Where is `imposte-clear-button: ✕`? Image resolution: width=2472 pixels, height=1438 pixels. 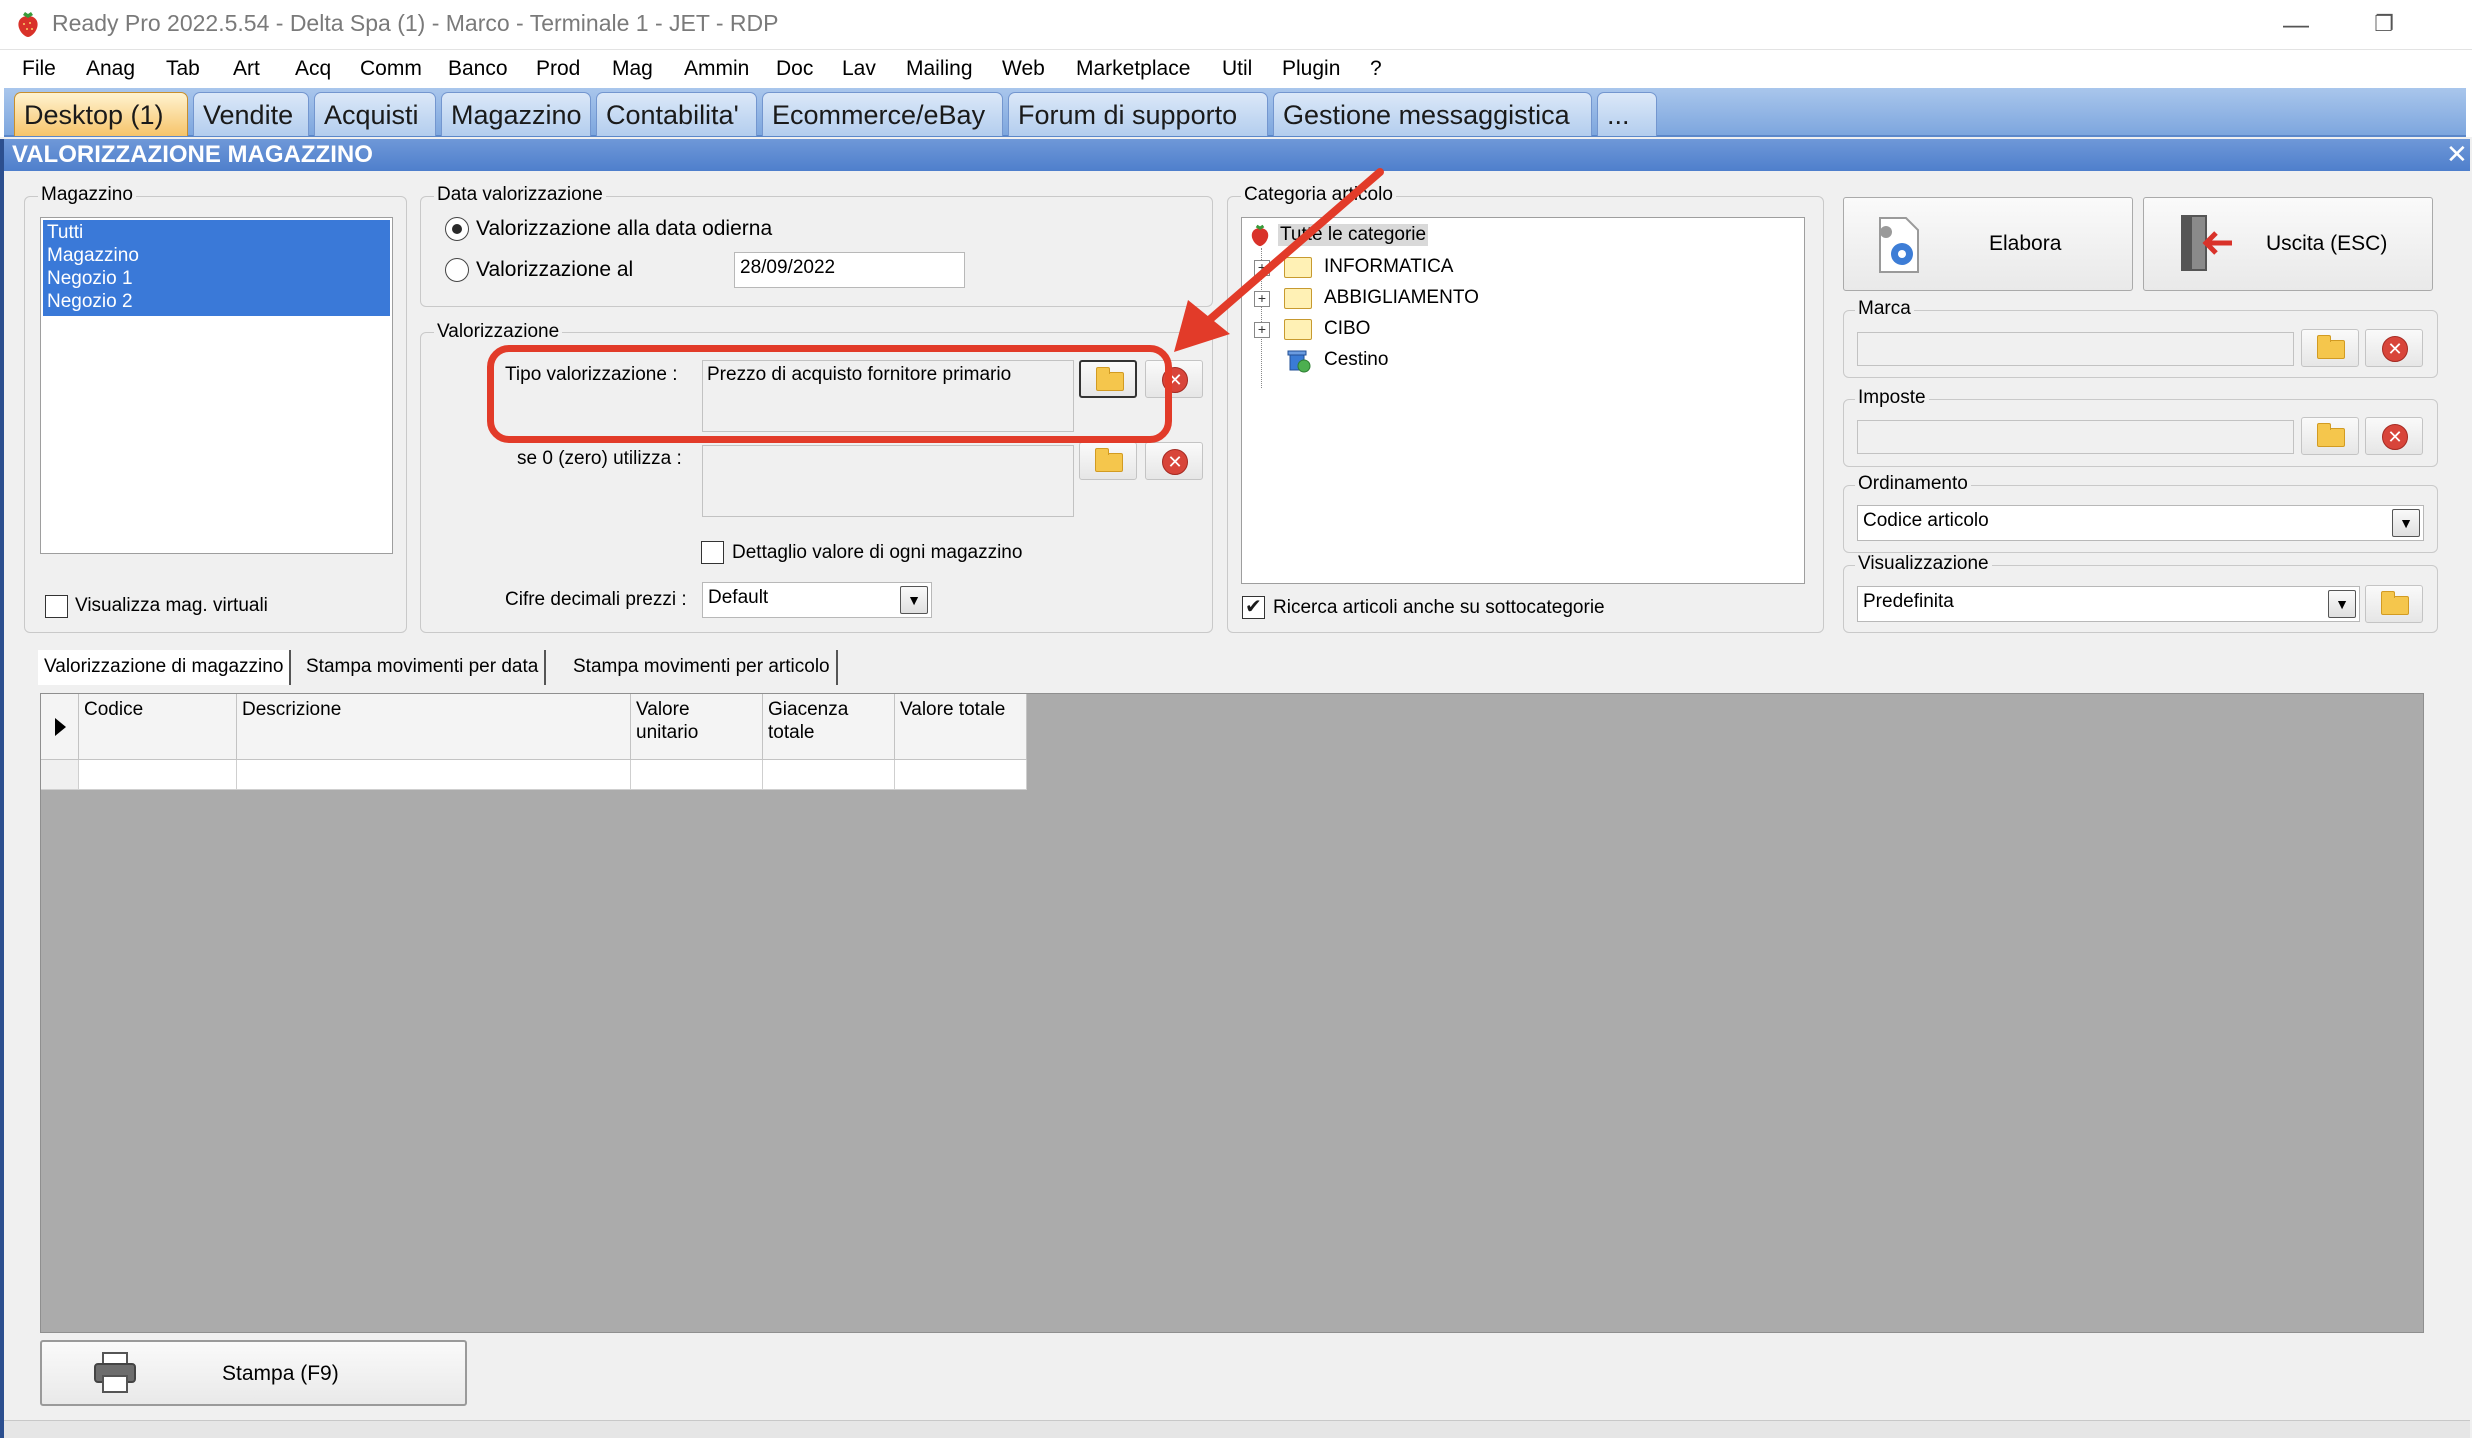
imposte-clear-button: ✕ is located at coordinates (2394, 436).